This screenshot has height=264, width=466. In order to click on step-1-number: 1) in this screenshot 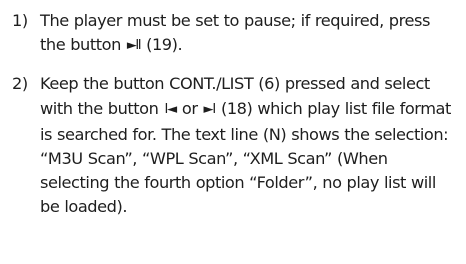, I will do `click(20, 20)`.